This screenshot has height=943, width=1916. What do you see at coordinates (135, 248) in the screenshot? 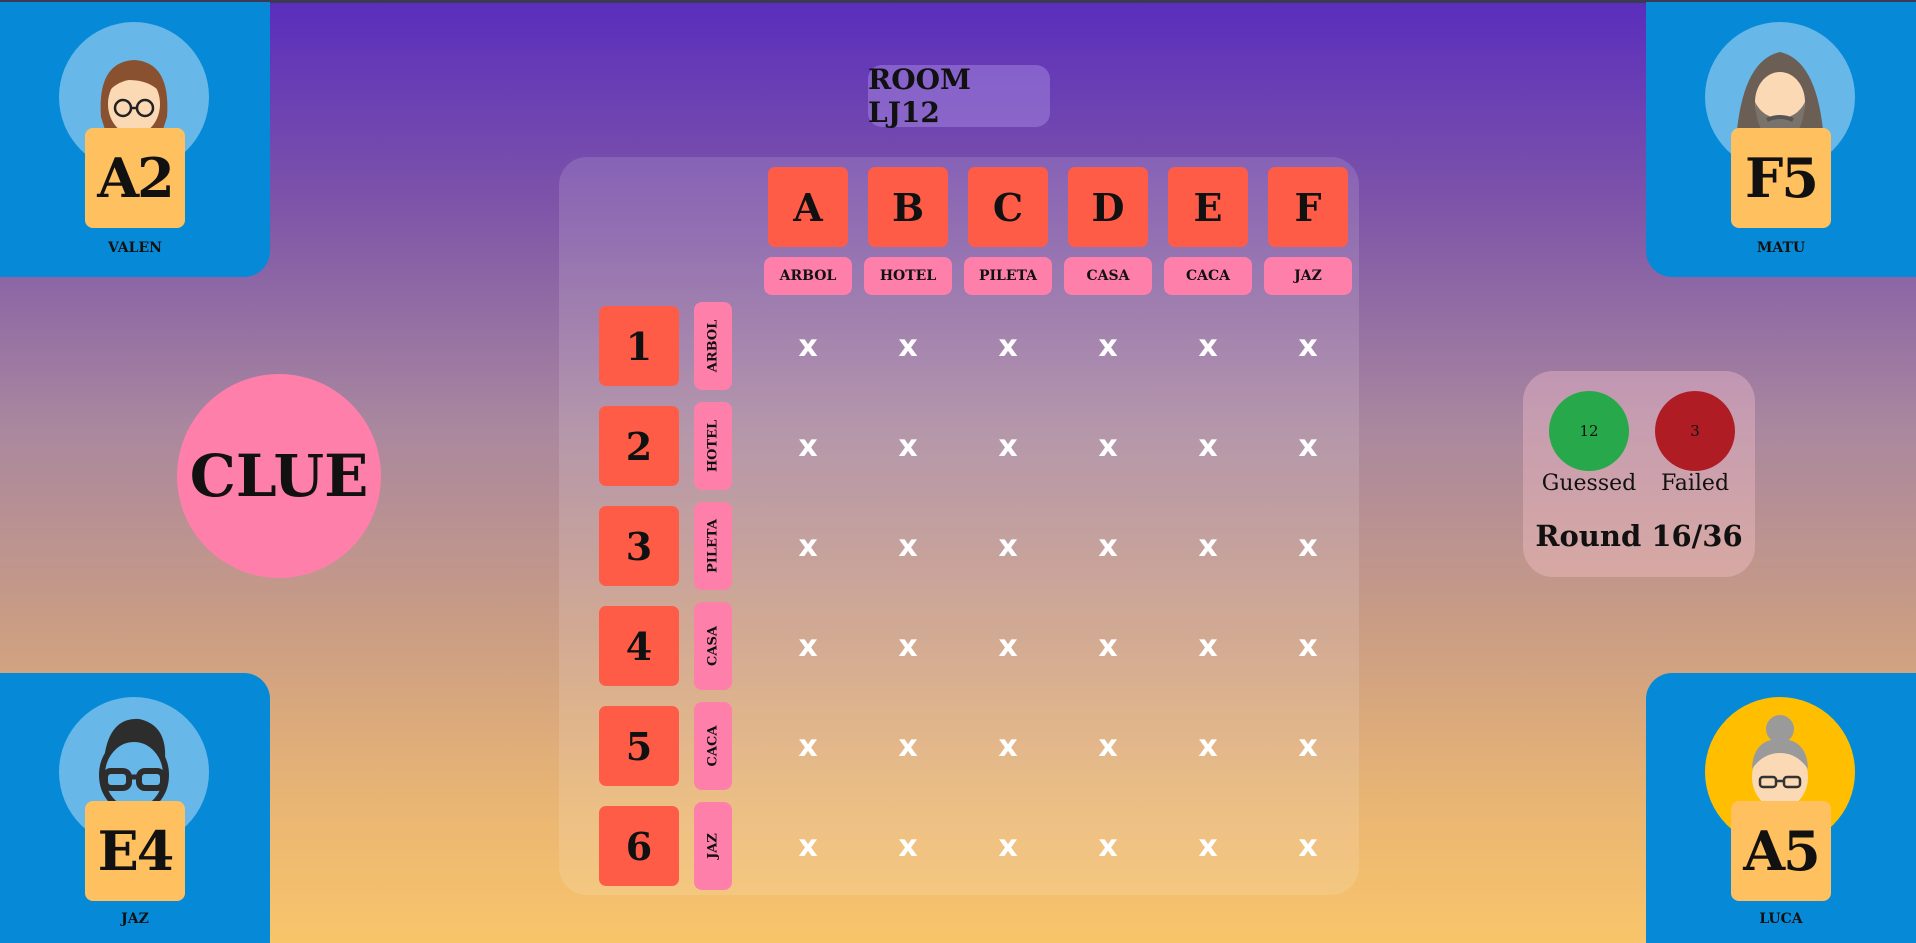
I see `player-name: VALEN` at bounding box center [135, 248].